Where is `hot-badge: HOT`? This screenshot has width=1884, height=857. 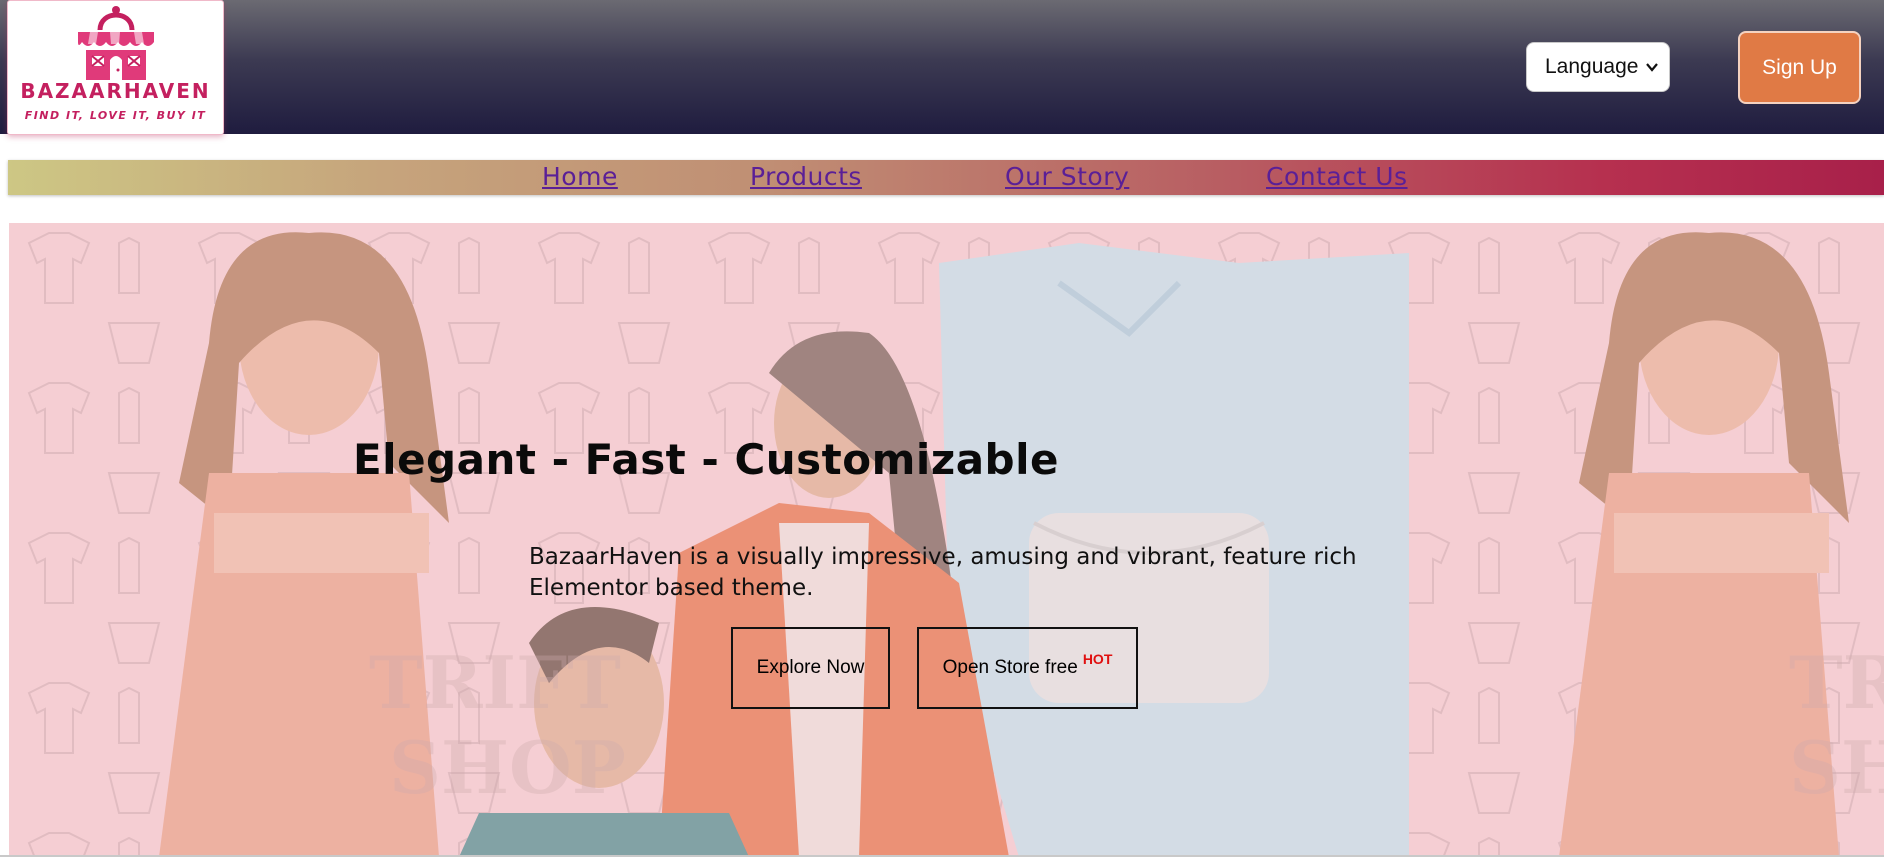
hot-badge: HOT is located at coordinates (1097, 659).